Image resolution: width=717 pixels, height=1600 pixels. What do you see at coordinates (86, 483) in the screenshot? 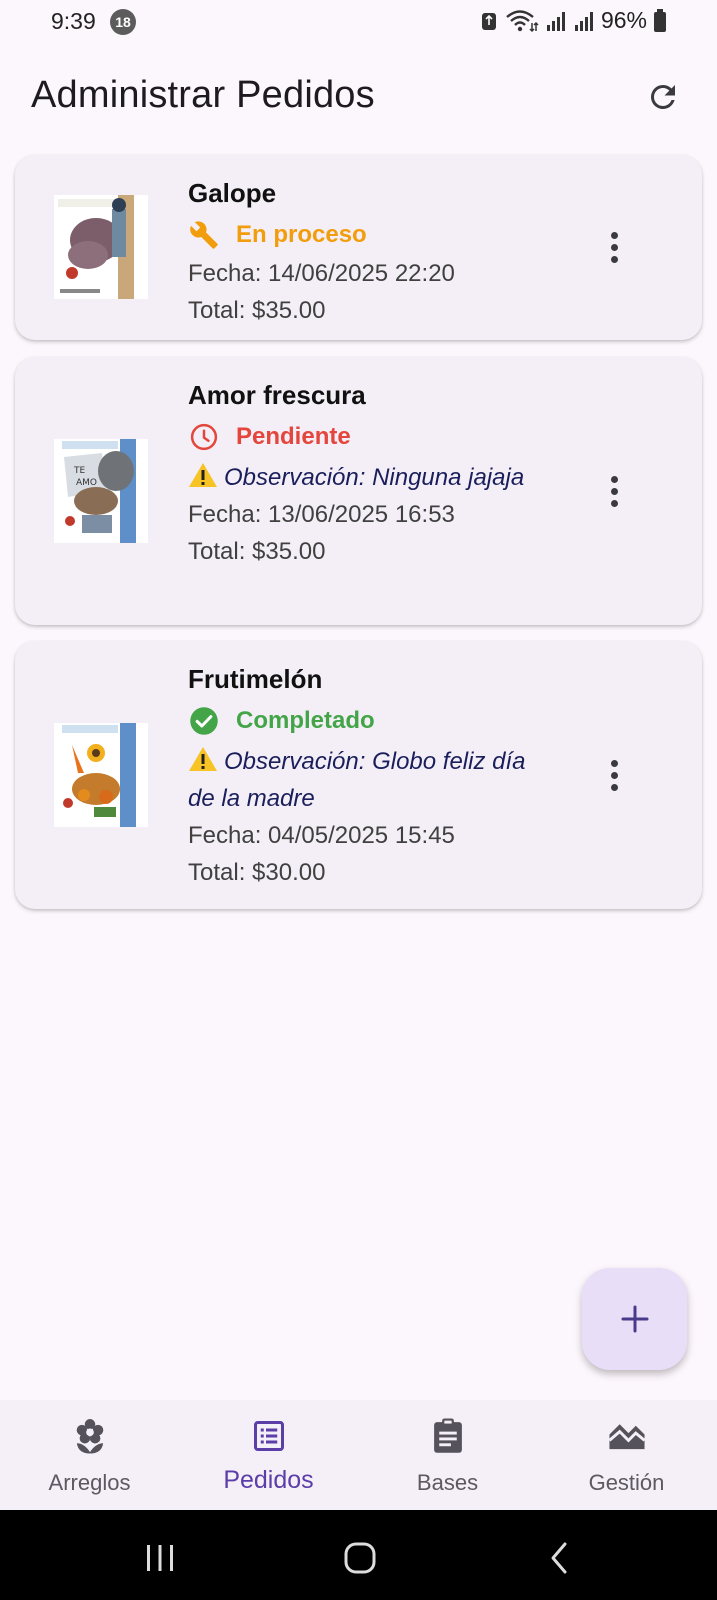
I see `svg-text: AMO` at bounding box center [86, 483].